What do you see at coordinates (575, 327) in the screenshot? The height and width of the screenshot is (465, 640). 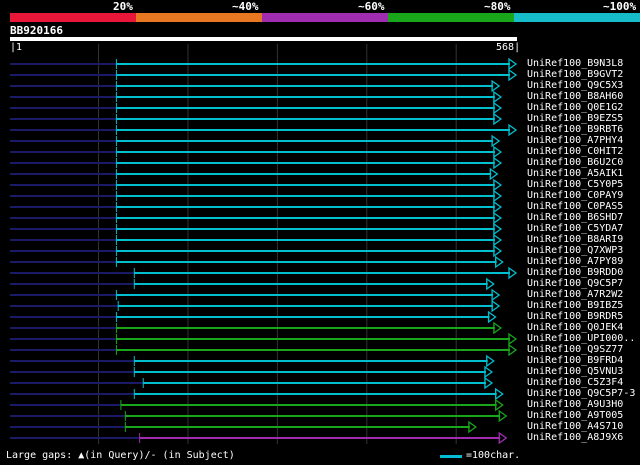 I see `hit-label: UniRef100_Q0JEK4` at bounding box center [575, 327].